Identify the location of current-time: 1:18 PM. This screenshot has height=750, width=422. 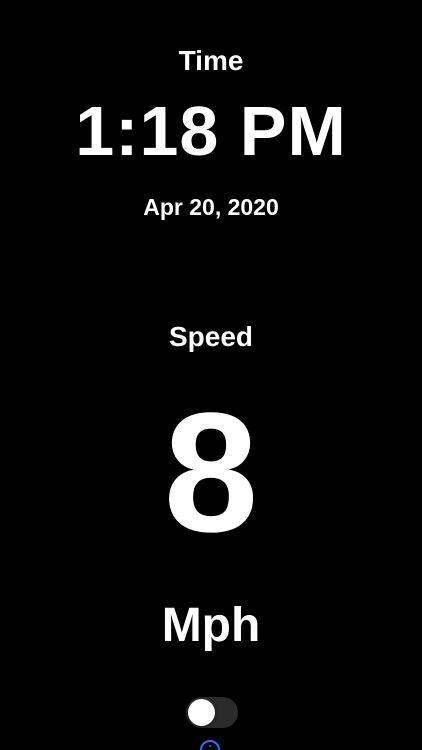
(211, 131).